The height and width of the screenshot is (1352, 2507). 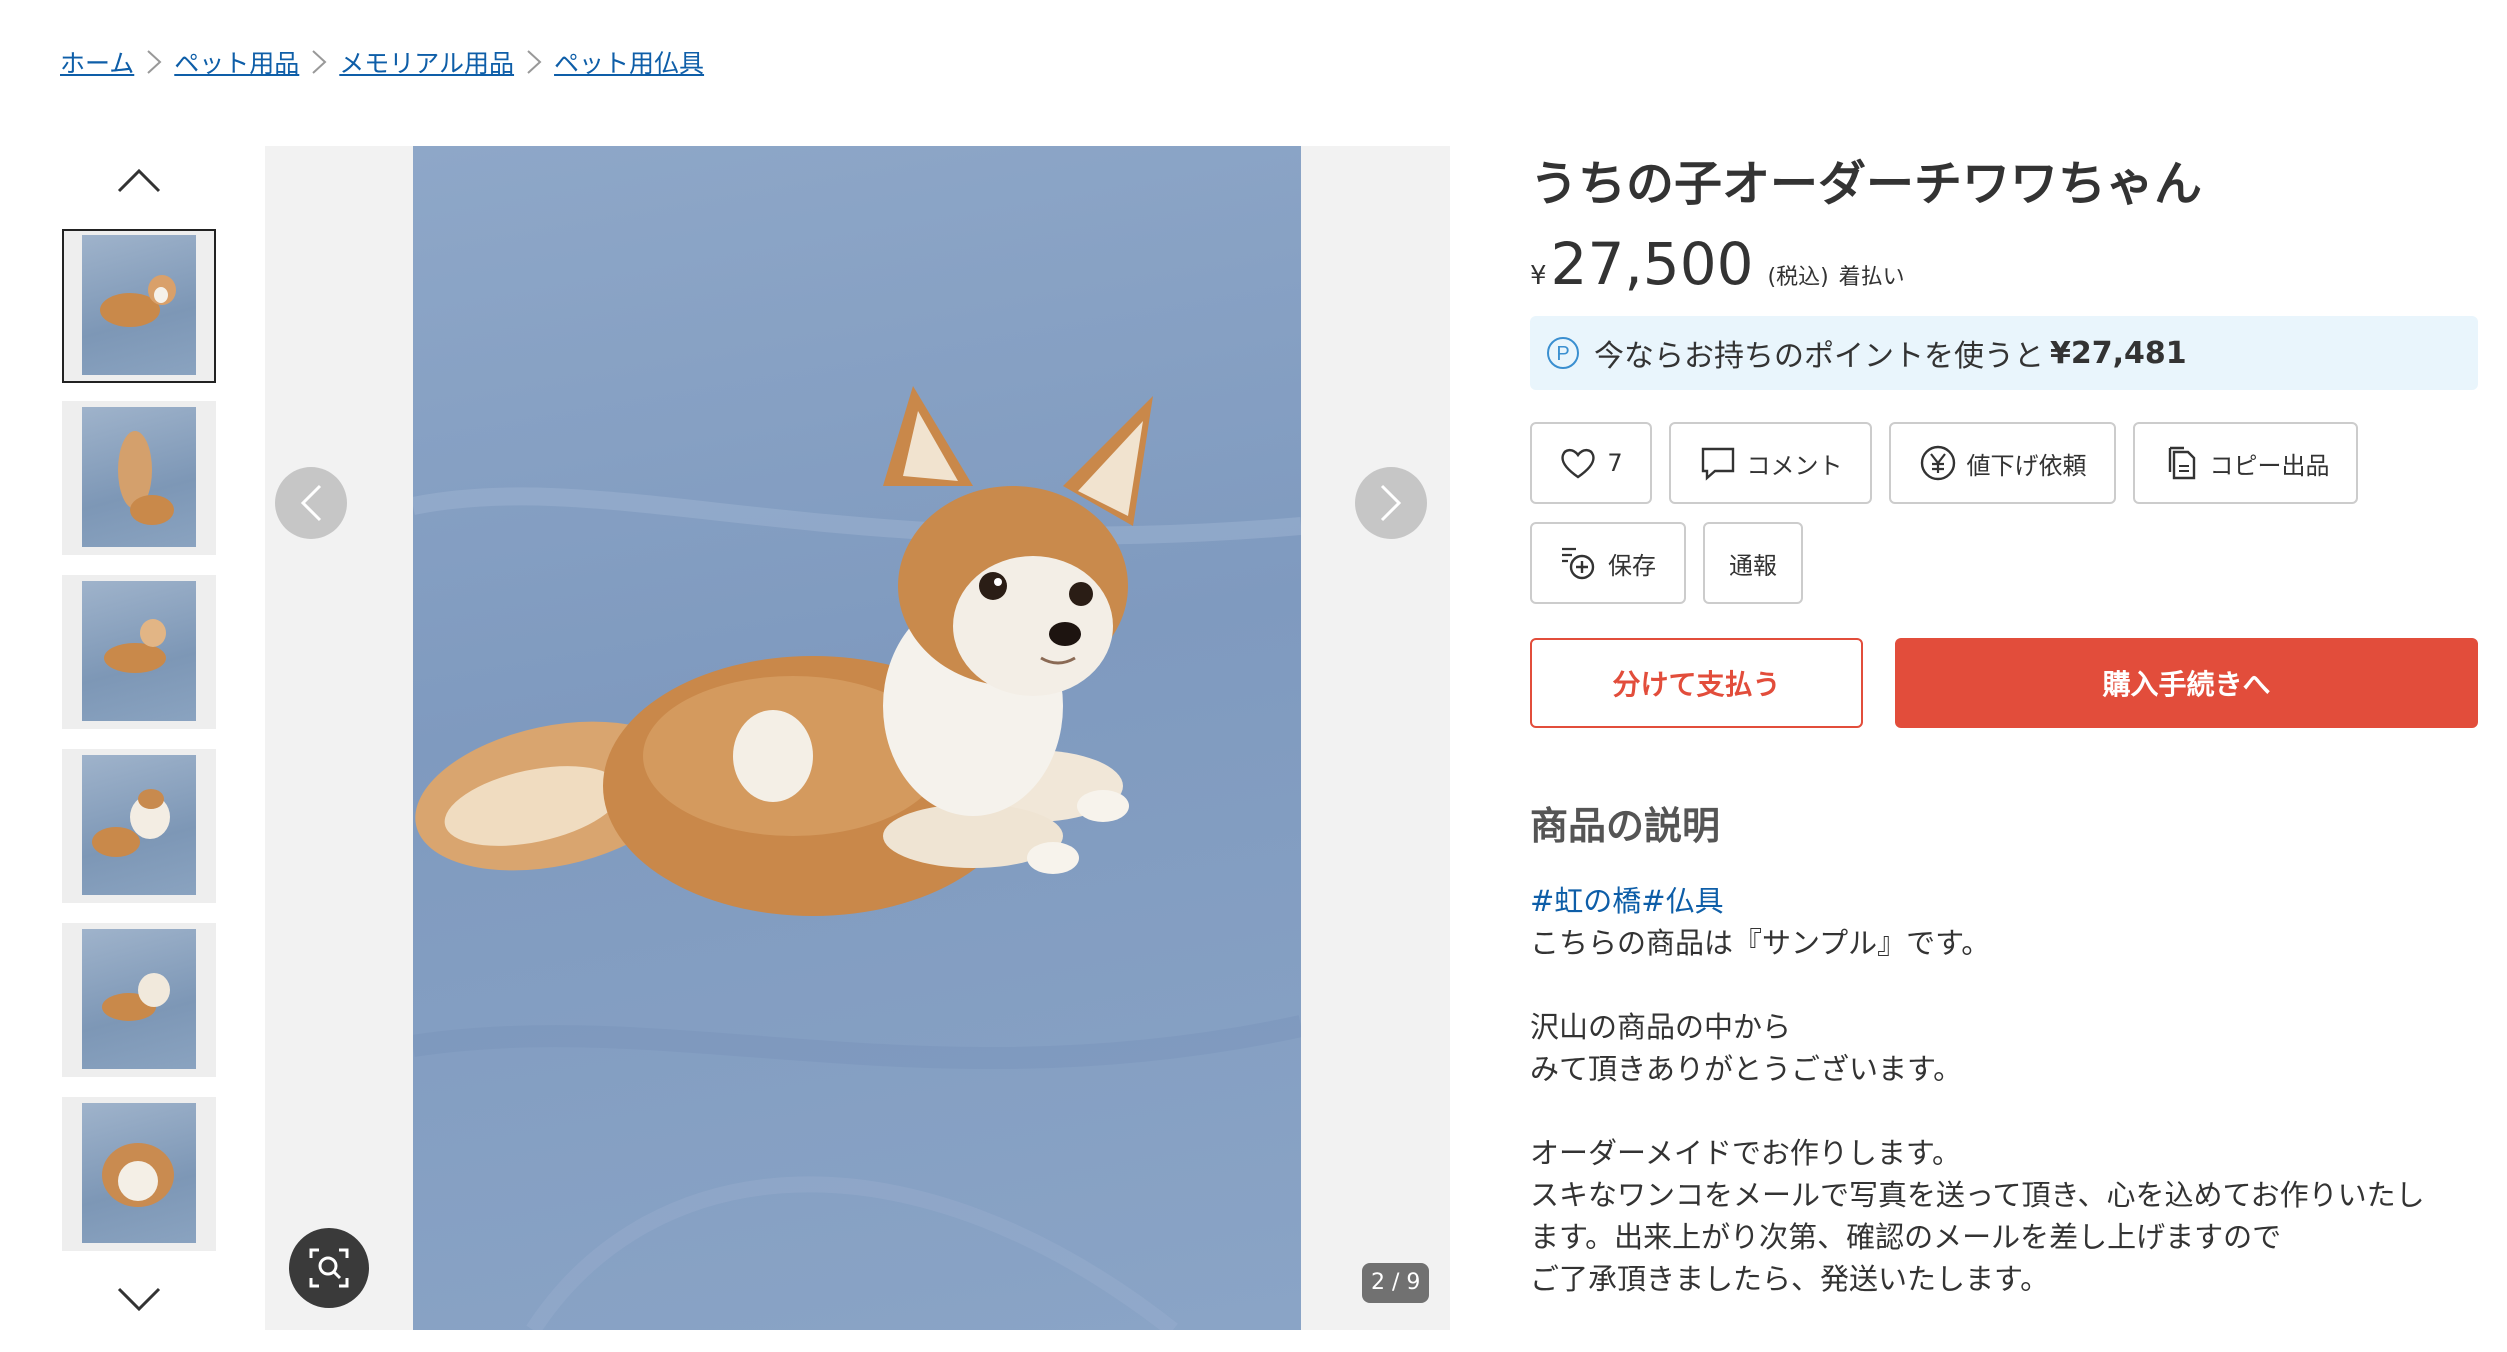 What do you see at coordinates (2181, 463) in the screenshot?
I see `copy-document-icon` at bounding box center [2181, 463].